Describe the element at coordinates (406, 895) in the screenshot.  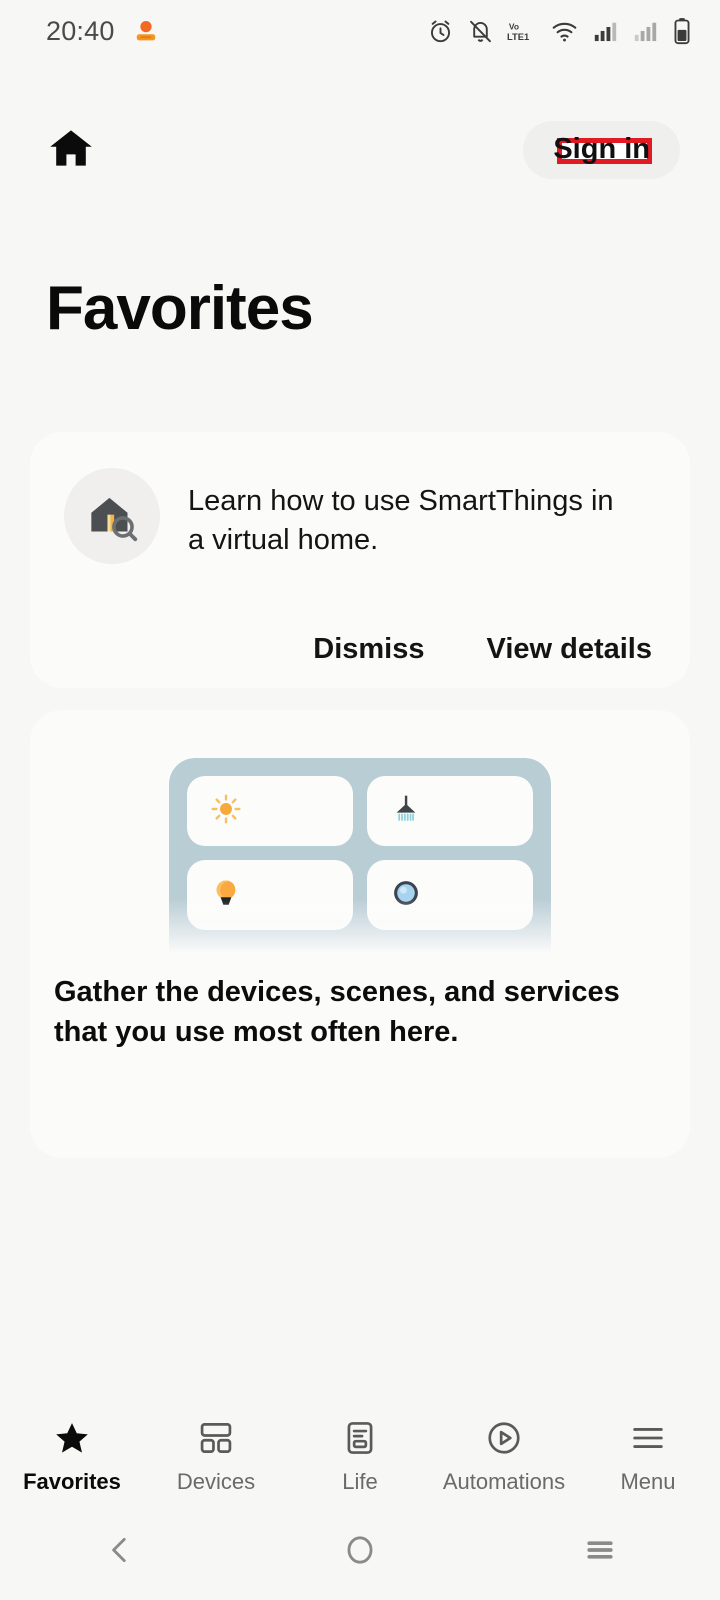
I see `sensor-button-icon` at that location.